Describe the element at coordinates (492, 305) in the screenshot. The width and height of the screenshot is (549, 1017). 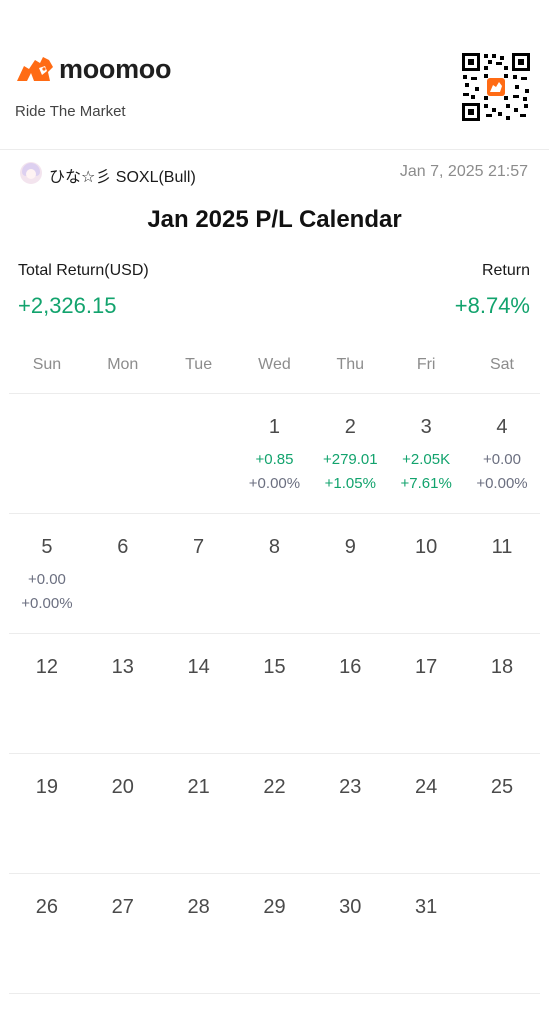
I see `return-percent-value: +8.74%` at that location.